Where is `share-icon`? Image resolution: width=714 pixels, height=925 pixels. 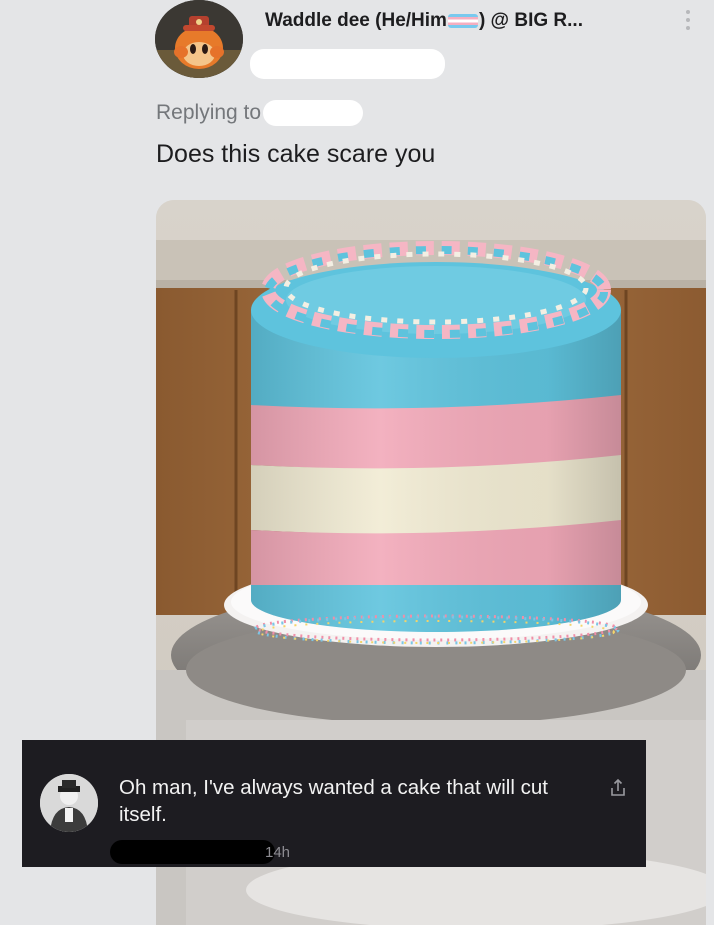
share-icon is located at coordinates (618, 788).